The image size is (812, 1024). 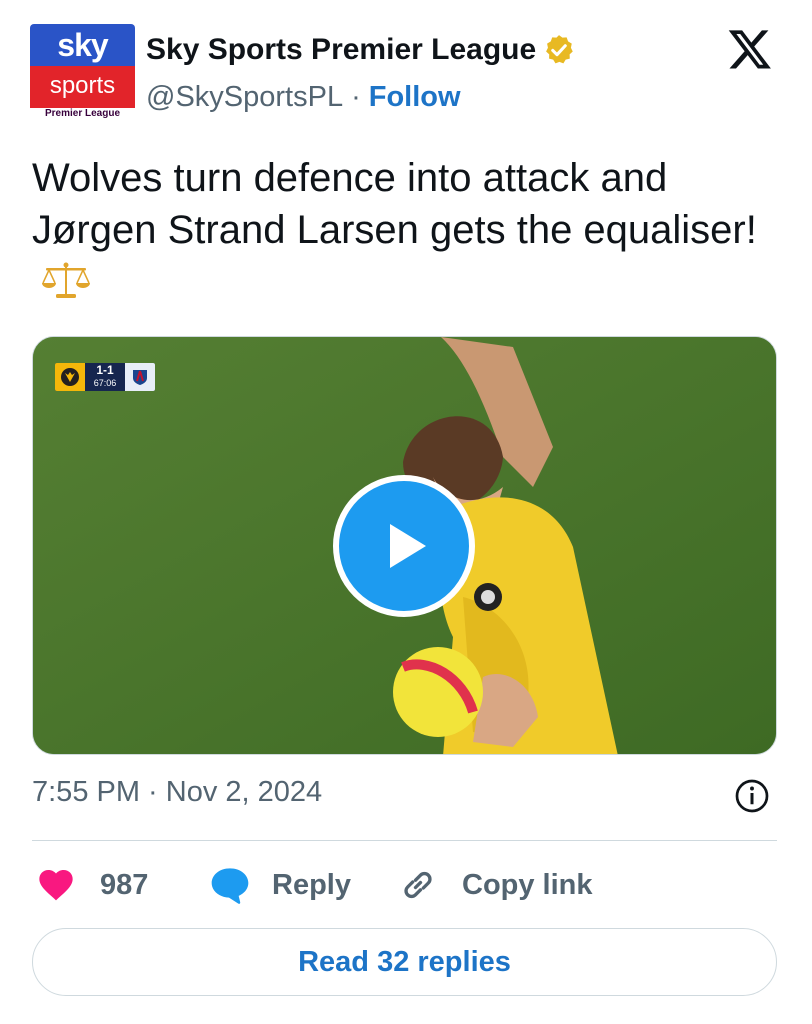 I want to click on play-icon, so click(x=408, y=546).